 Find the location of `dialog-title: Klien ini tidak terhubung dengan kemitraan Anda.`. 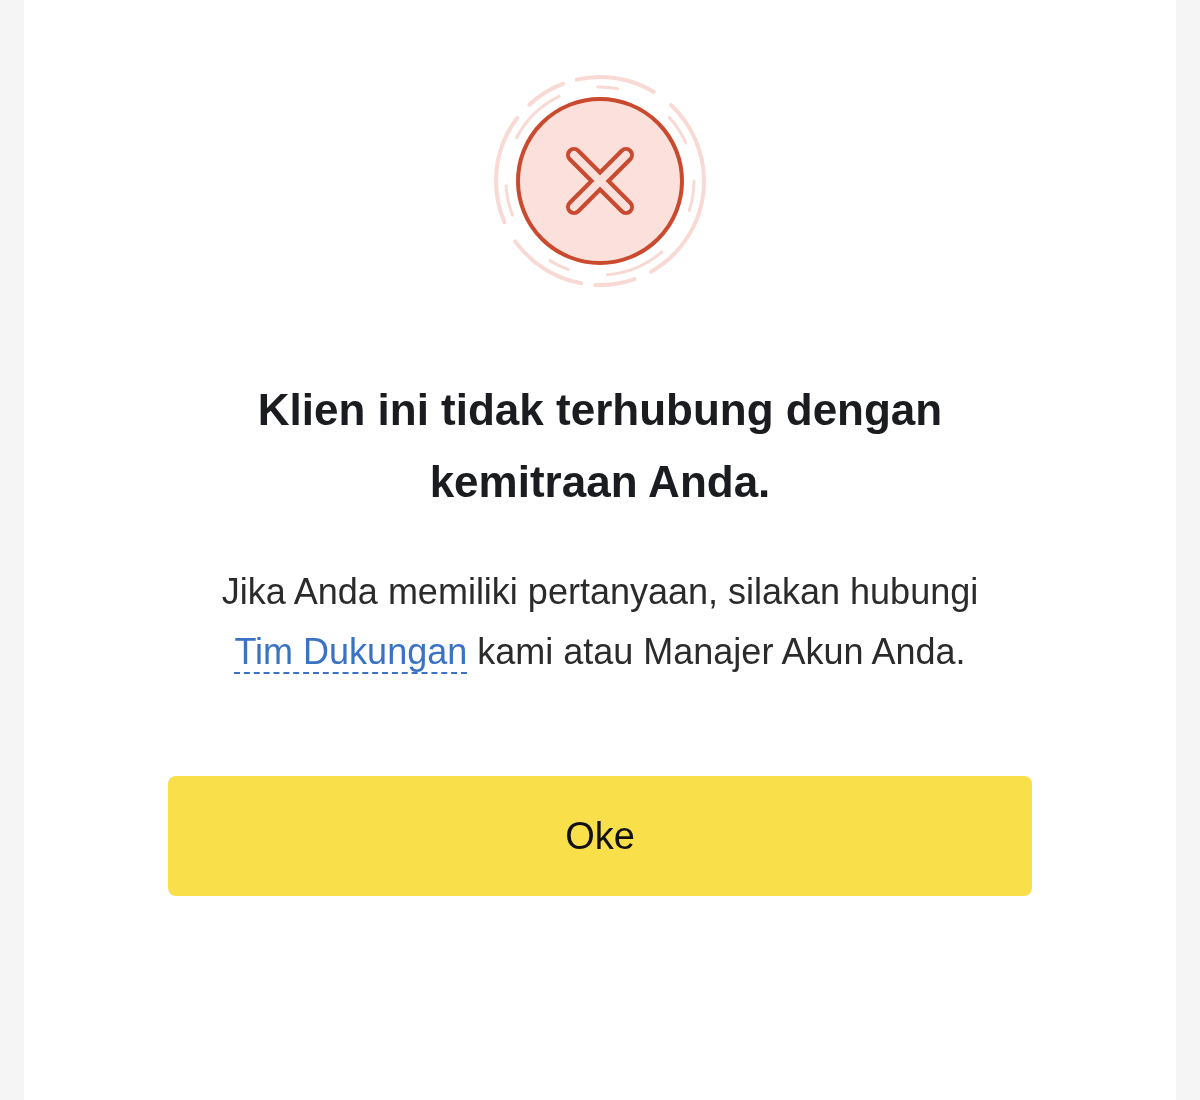

dialog-title: Klien ini tidak terhubung dengan kemitraan Anda. is located at coordinates (600, 446).